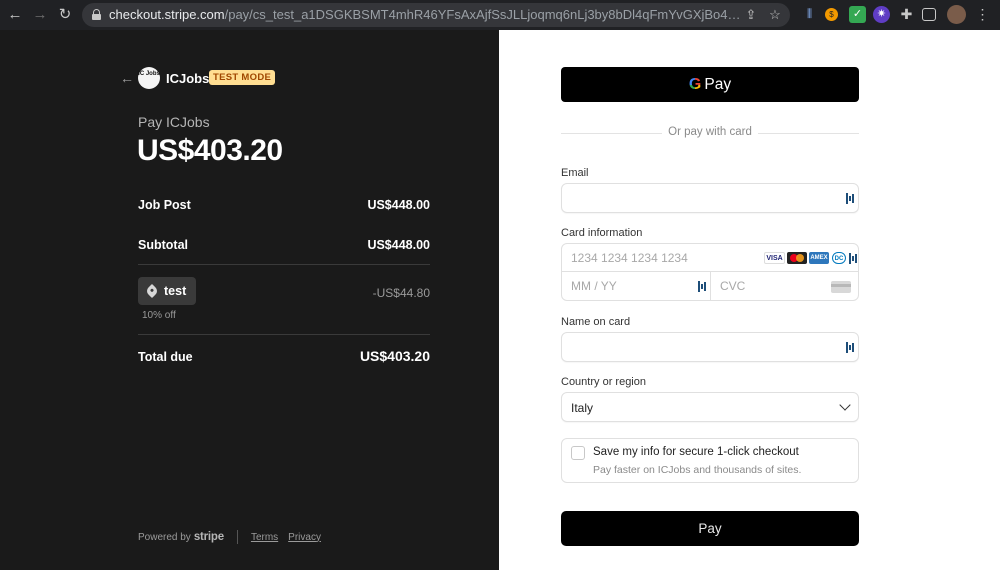 Image resolution: width=1000 pixels, height=570 pixels. What do you see at coordinates (819, 258) in the screenshot?
I see `amex-icon: AMEX` at bounding box center [819, 258].